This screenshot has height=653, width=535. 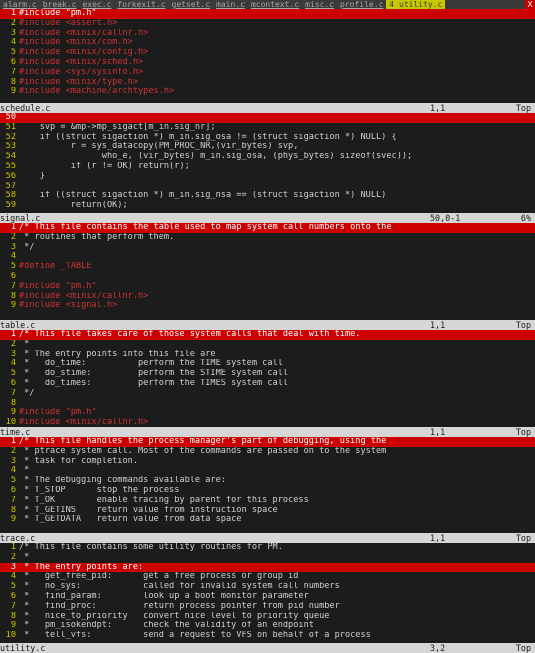 I want to click on tab-3: forkexit.c, so click(x=141, y=4).